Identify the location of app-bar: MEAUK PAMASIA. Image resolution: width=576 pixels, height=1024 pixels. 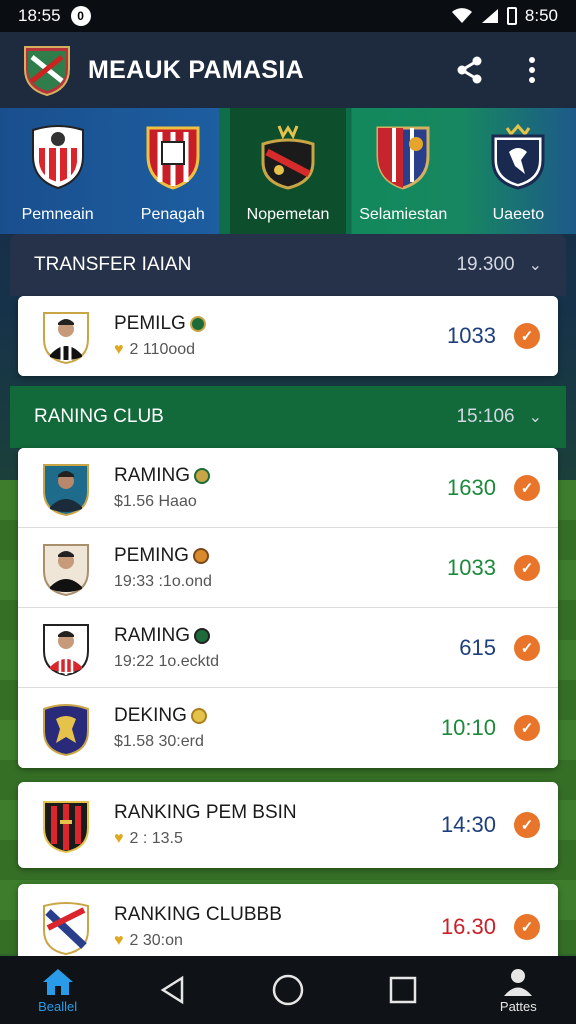
(288, 70).